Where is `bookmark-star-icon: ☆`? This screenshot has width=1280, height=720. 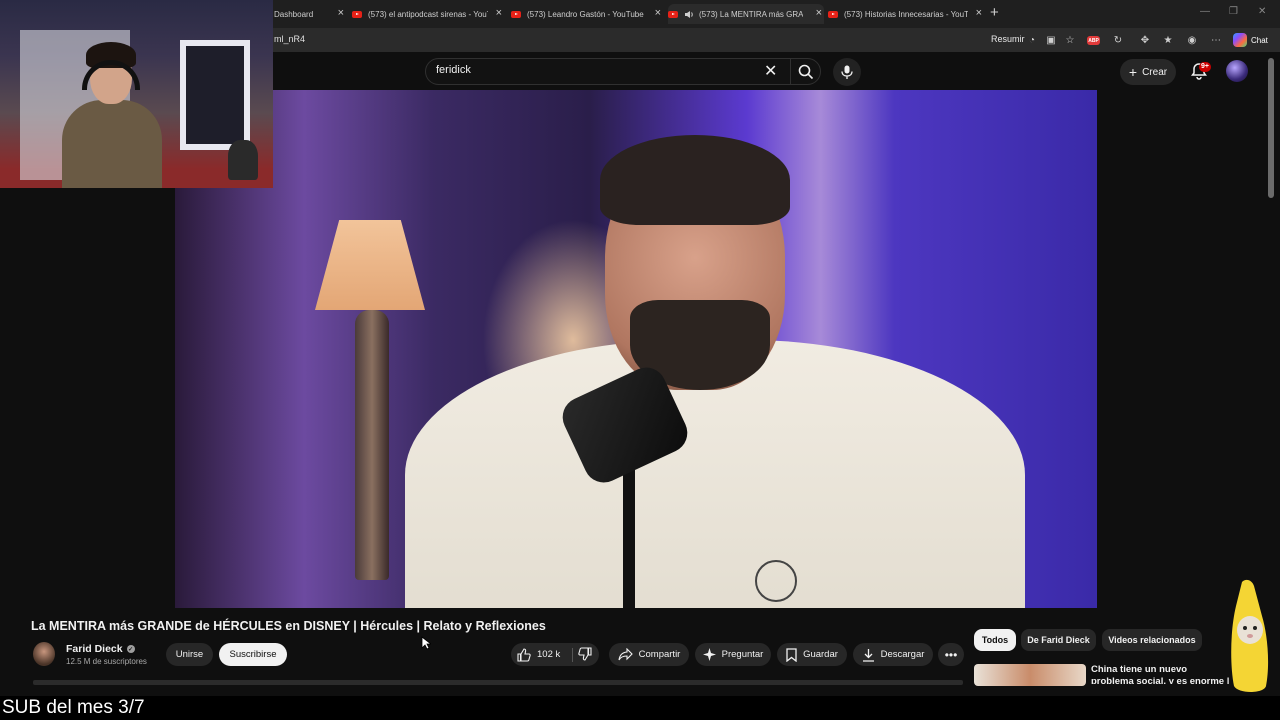 bookmark-star-icon: ☆ is located at coordinates (1070, 40).